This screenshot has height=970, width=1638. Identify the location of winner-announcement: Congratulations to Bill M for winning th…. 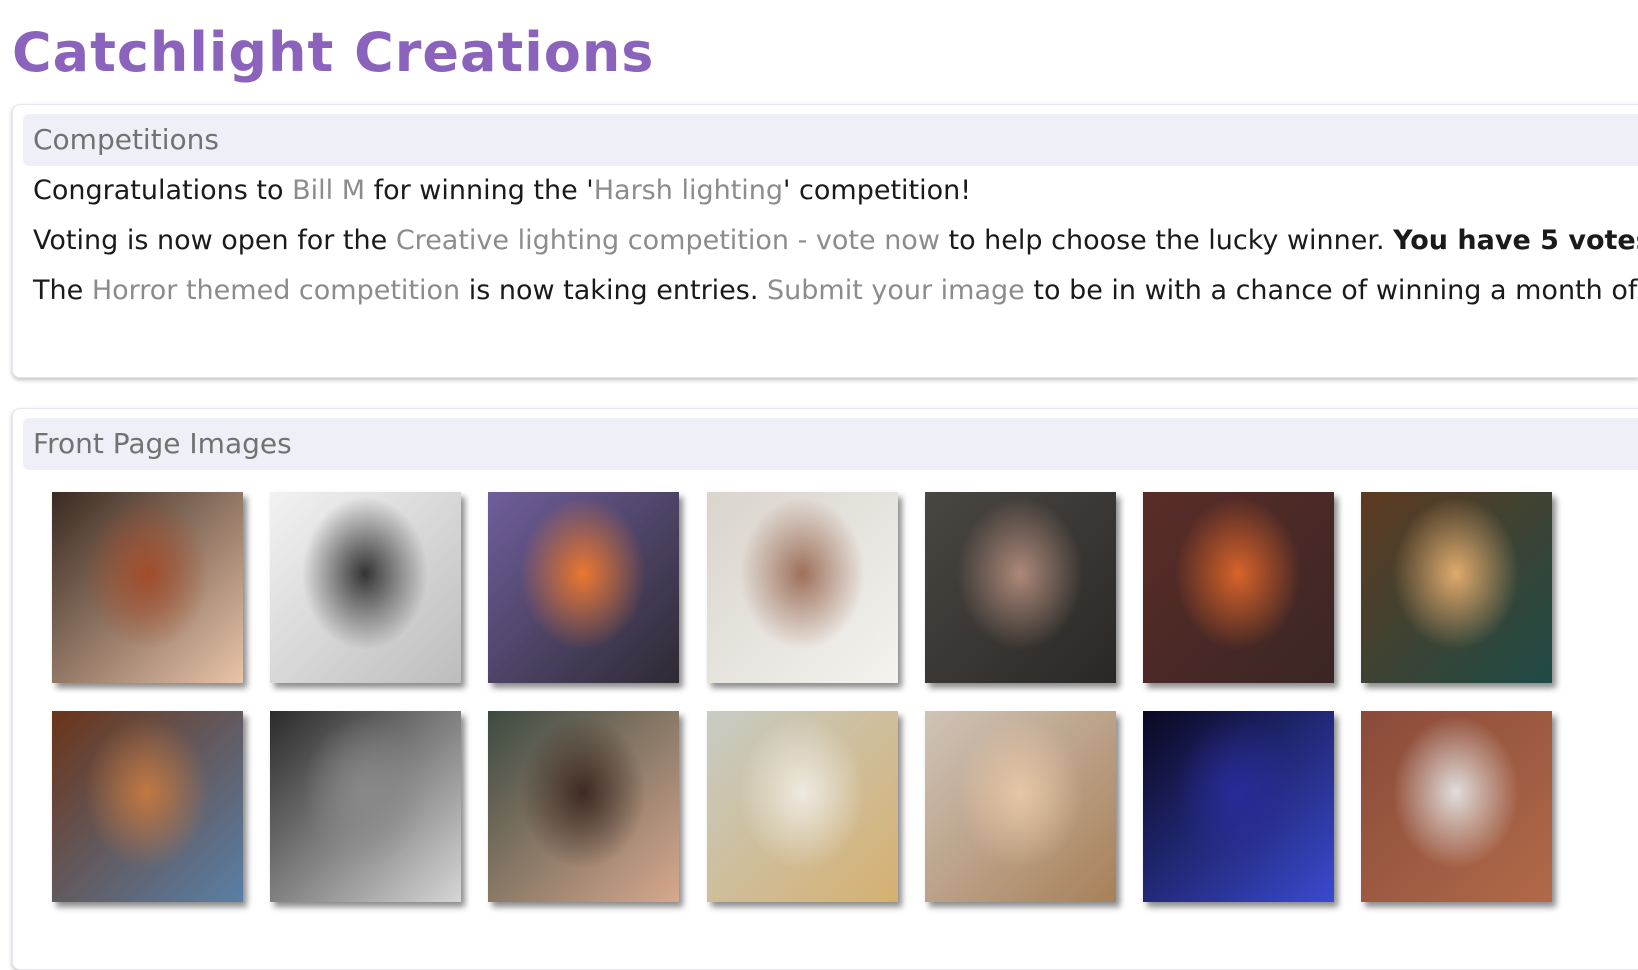
(502, 191).